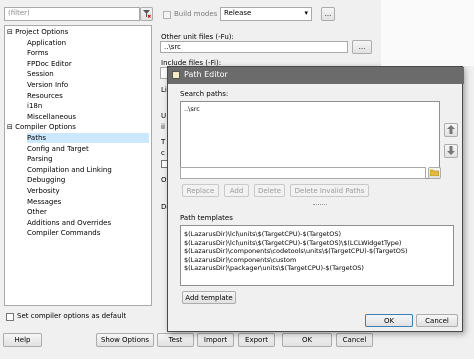  What do you see at coordinates (46, 180) in the screenshot?
I see `tree-item-debugging: Debugging` at bounding box center [46, 180].